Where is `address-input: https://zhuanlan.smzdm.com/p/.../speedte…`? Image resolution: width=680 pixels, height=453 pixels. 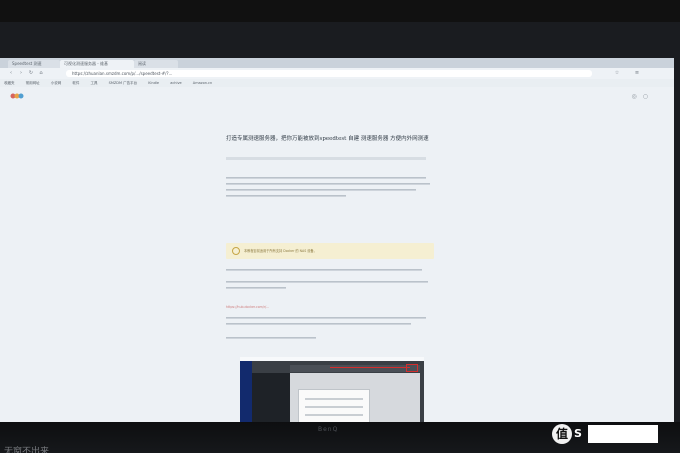
address-input: https://zhuanlan.smzdm.com/p/.../speedte… is located at coordinates (329, 73).